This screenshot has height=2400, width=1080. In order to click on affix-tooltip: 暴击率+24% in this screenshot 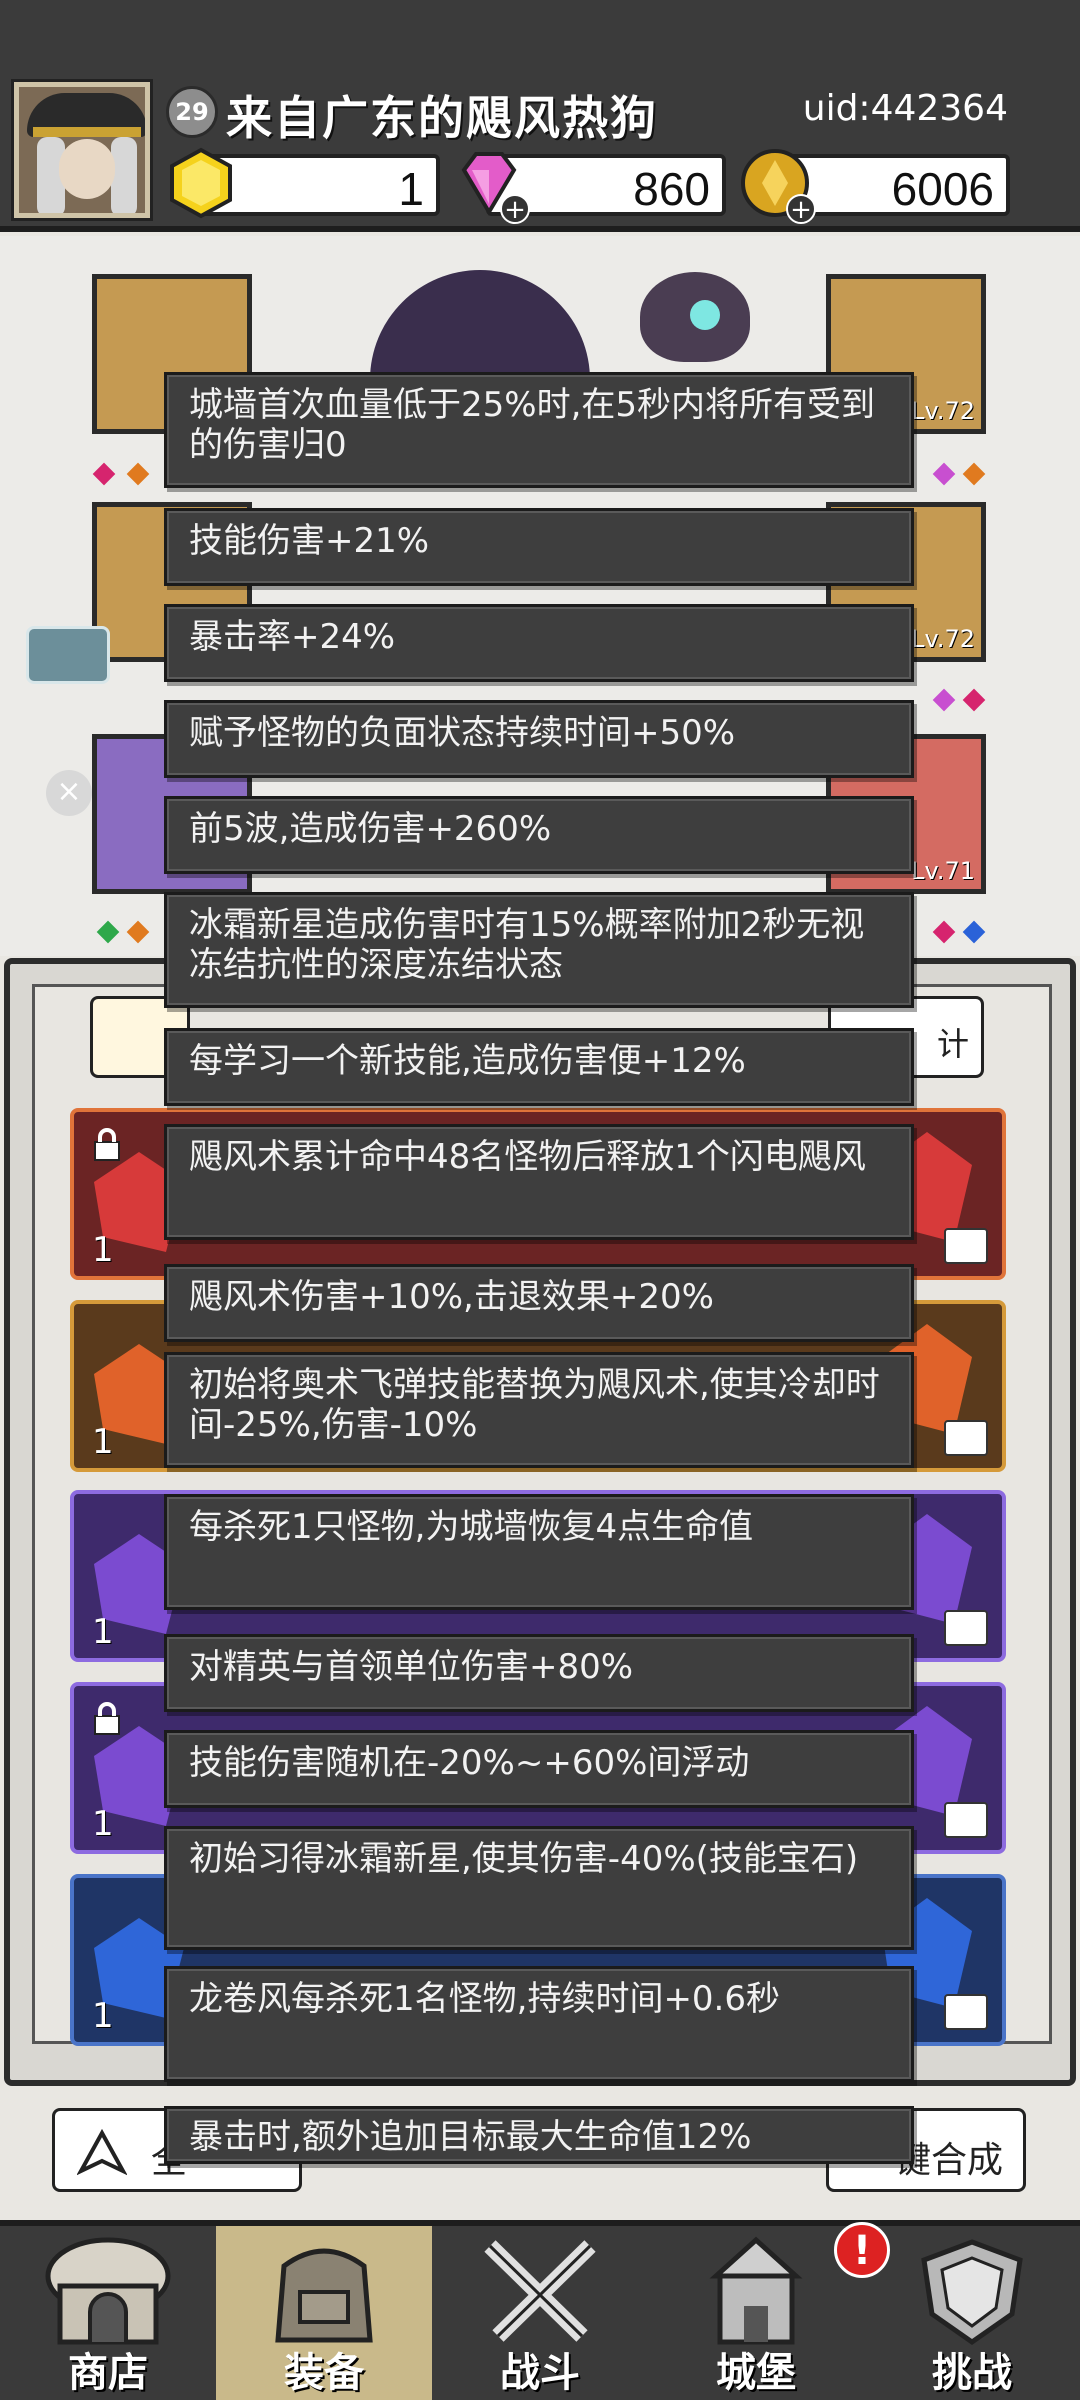, I will do `click(539, 643)`.